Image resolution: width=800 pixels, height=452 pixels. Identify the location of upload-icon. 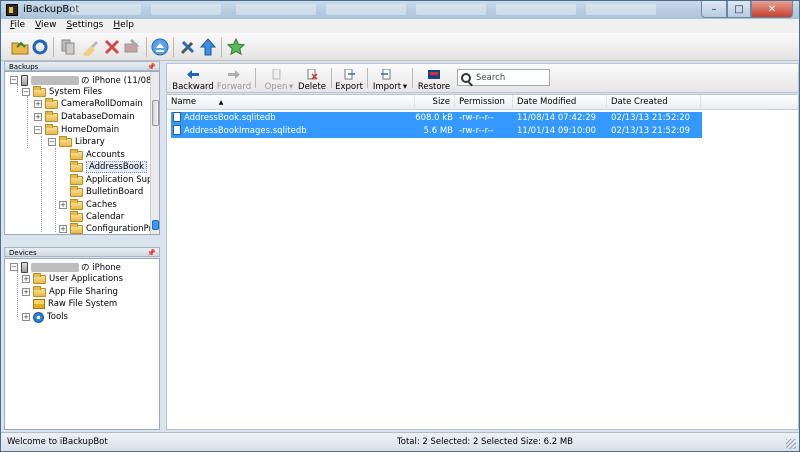
(208, 47).